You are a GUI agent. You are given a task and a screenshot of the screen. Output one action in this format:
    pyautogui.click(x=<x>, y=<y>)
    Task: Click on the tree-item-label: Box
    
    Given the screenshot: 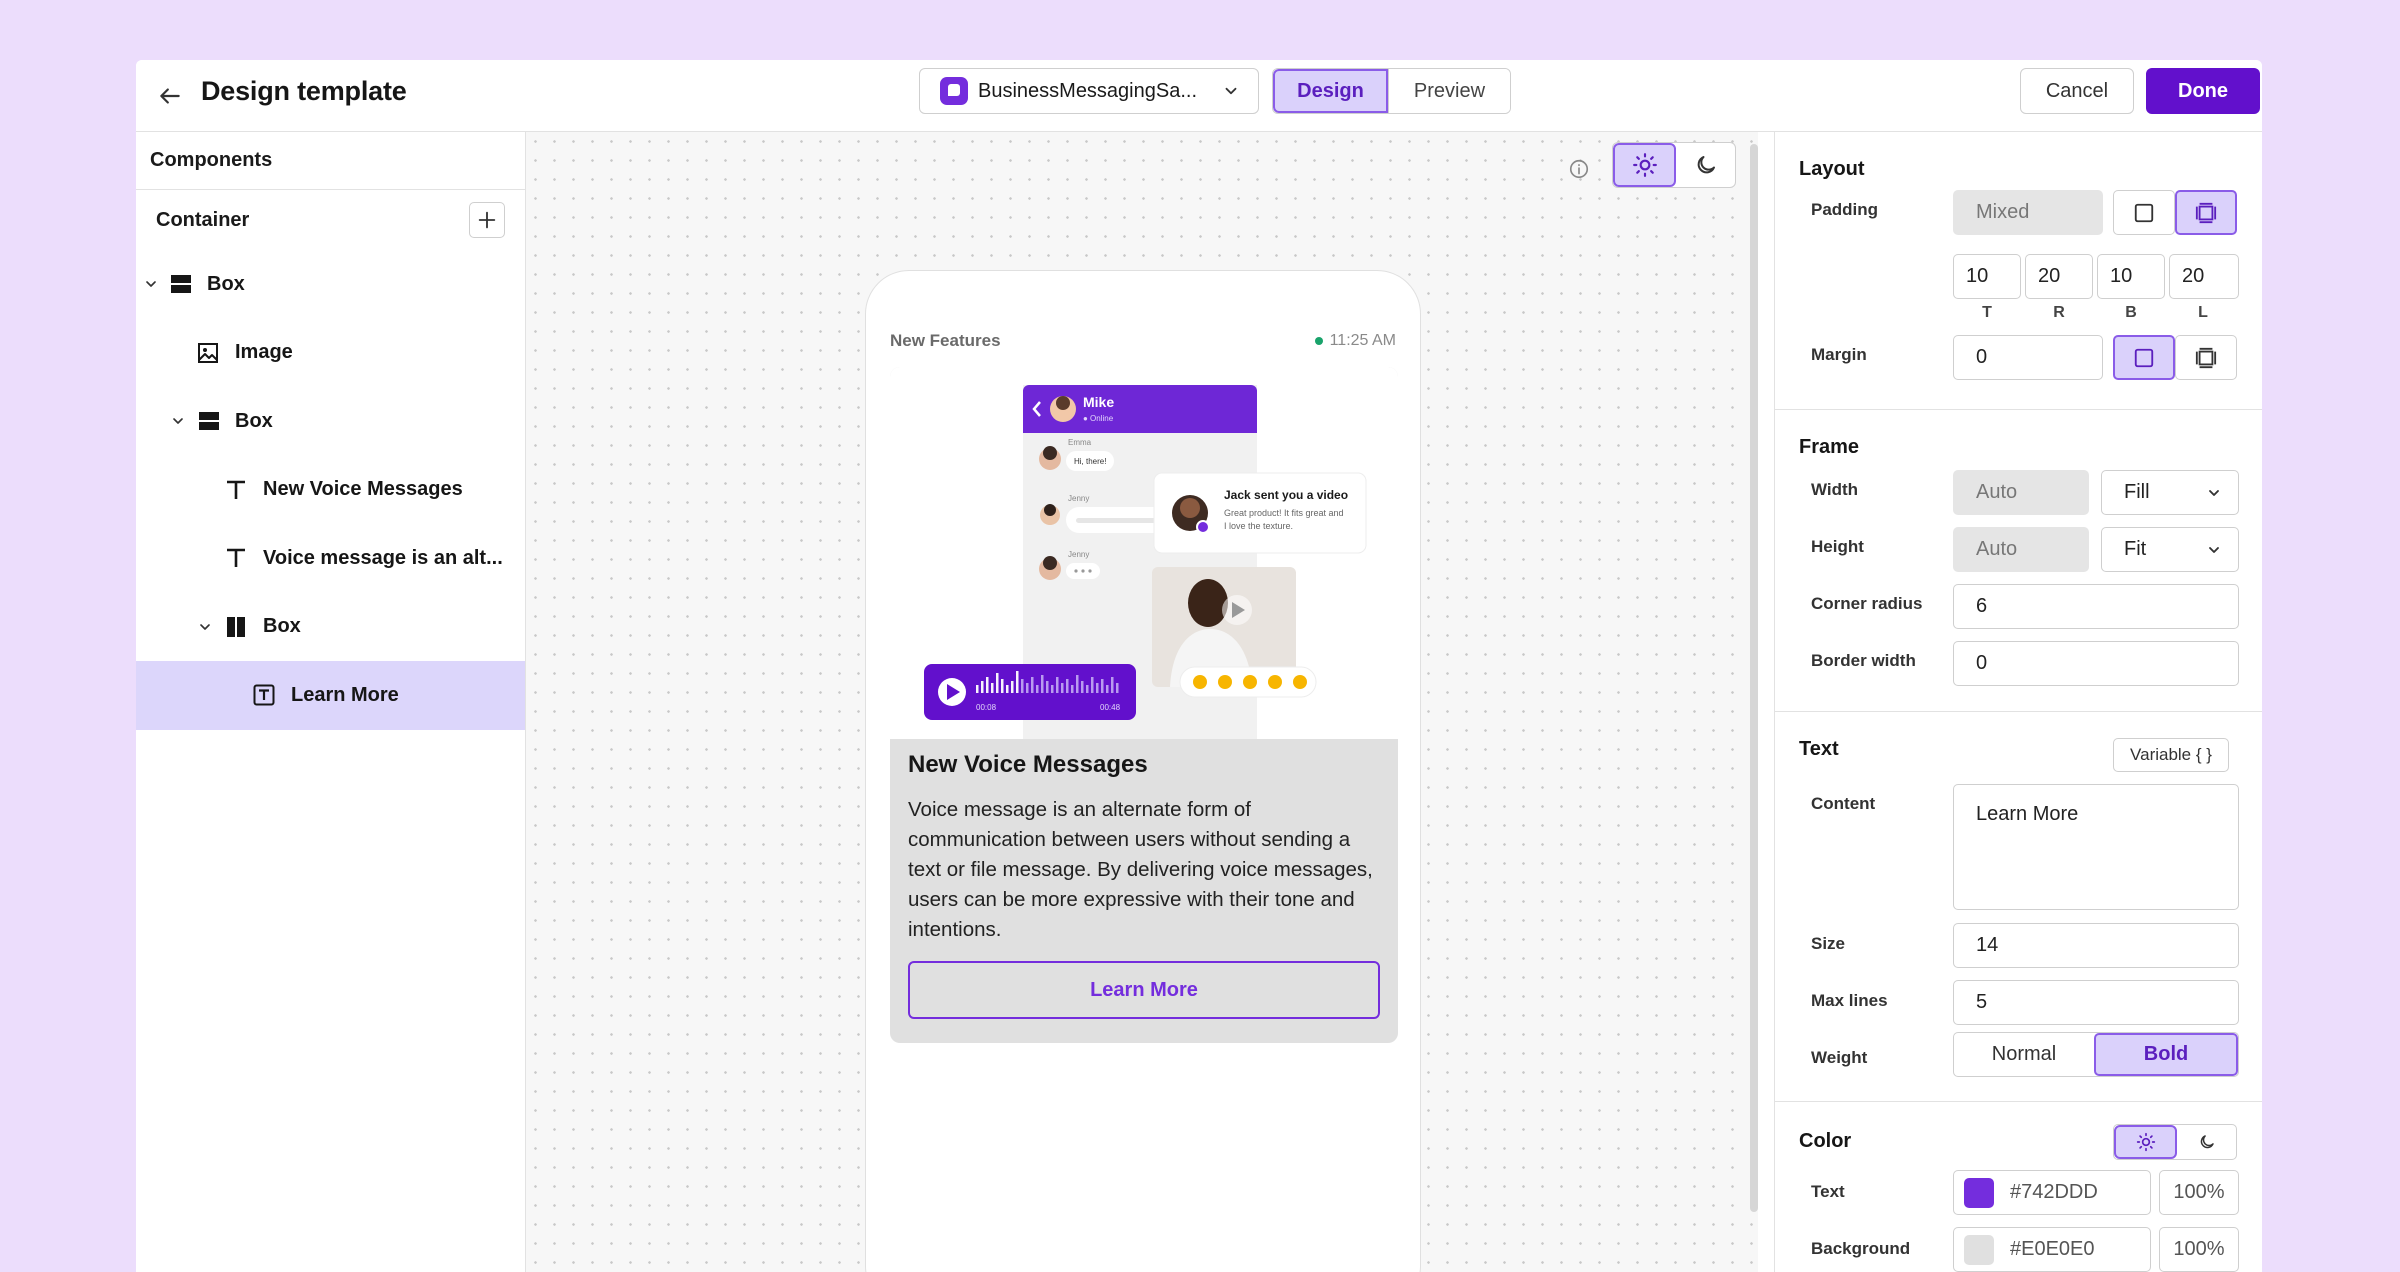 What is the action you would take?
    pyautogui.click(x=254, y=420)
    